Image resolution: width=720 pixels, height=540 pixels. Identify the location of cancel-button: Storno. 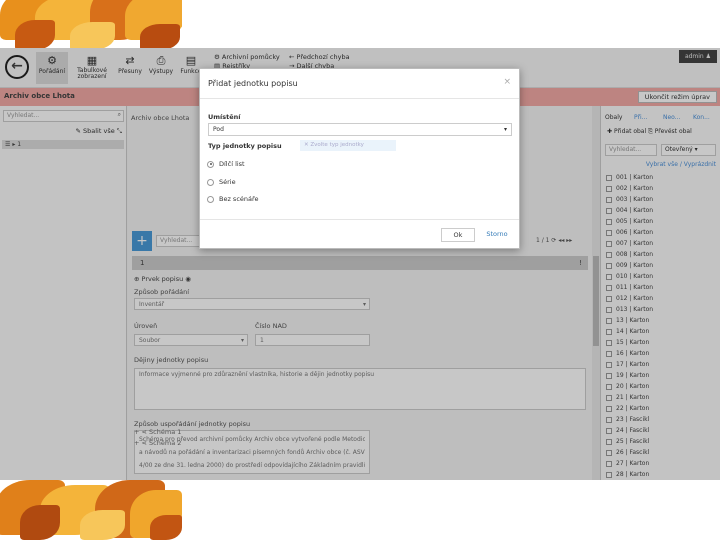
(497, 235).